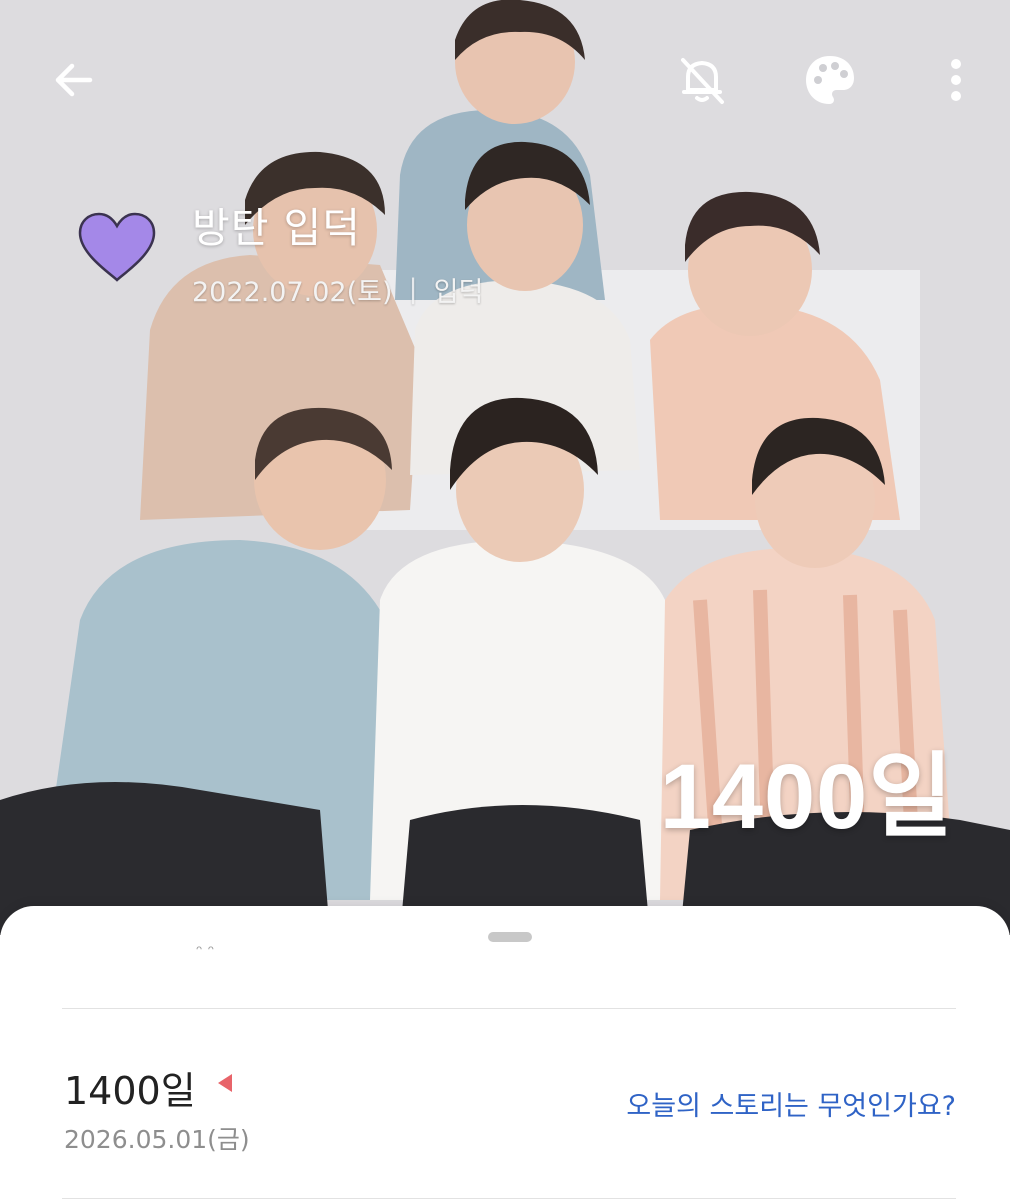  I want to click on heart-icon, so click(117, 247).